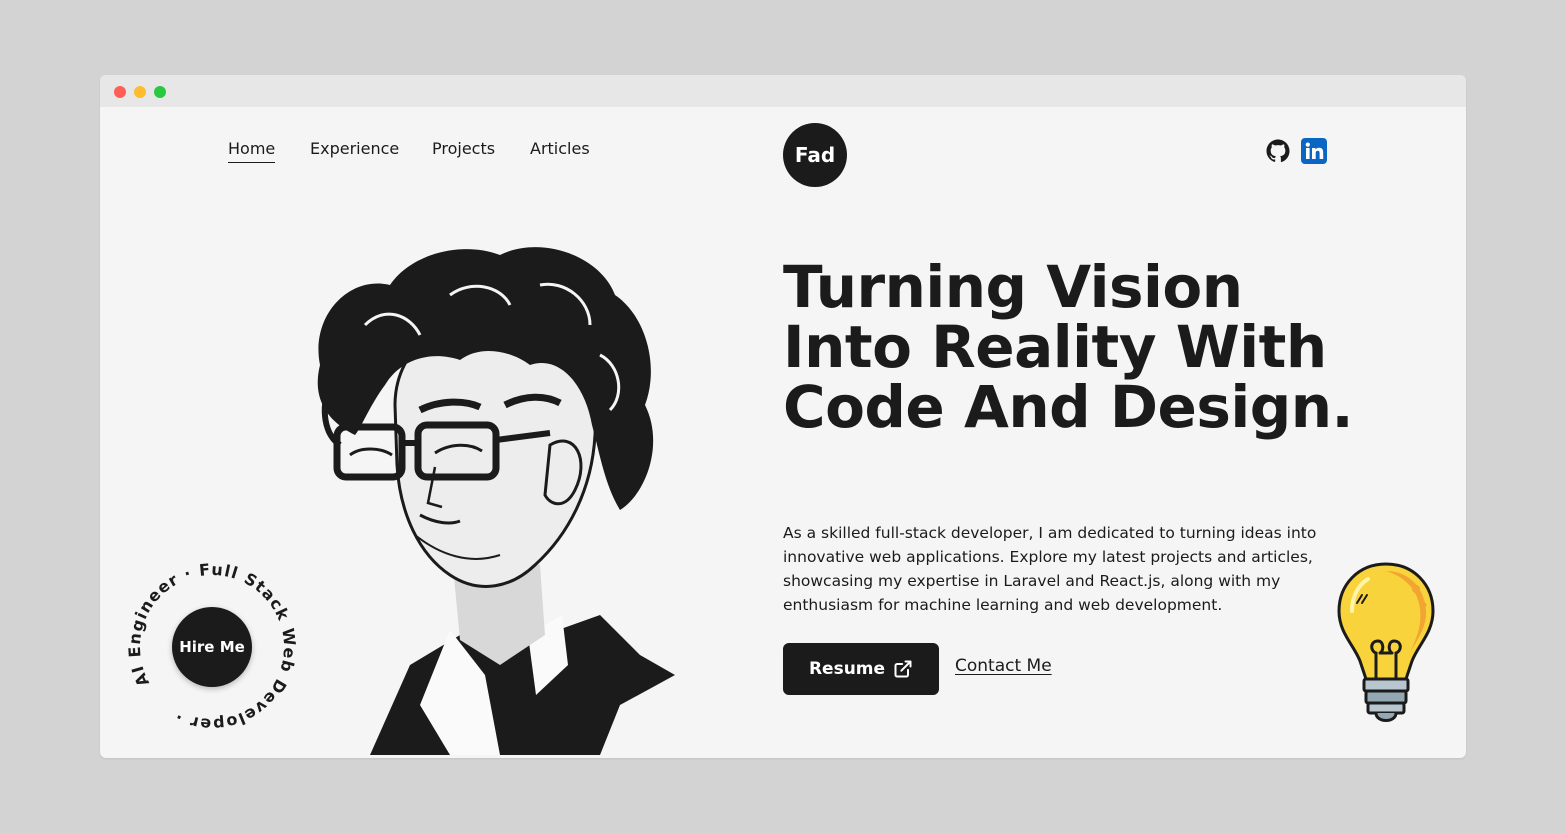  I want to click on site-logo: Fad, so click(815, 155).